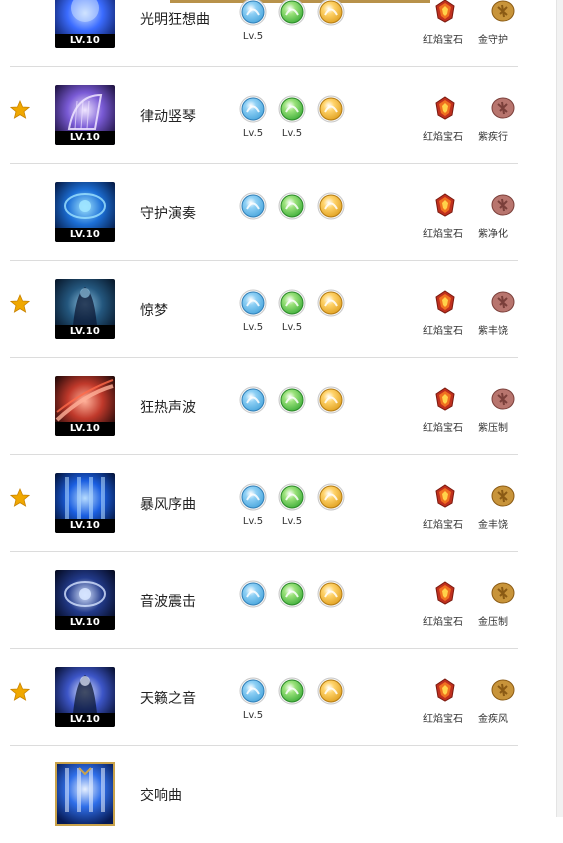 The width and height of the screenshot is (563, 843). I want to click on blue-clock-rune-icon, so click(253, 109).